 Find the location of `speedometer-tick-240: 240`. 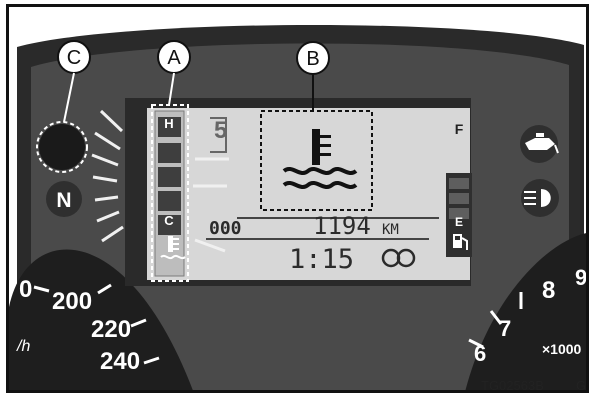

speedometer-tick-240: 240 is located at coordinates (120, 361).